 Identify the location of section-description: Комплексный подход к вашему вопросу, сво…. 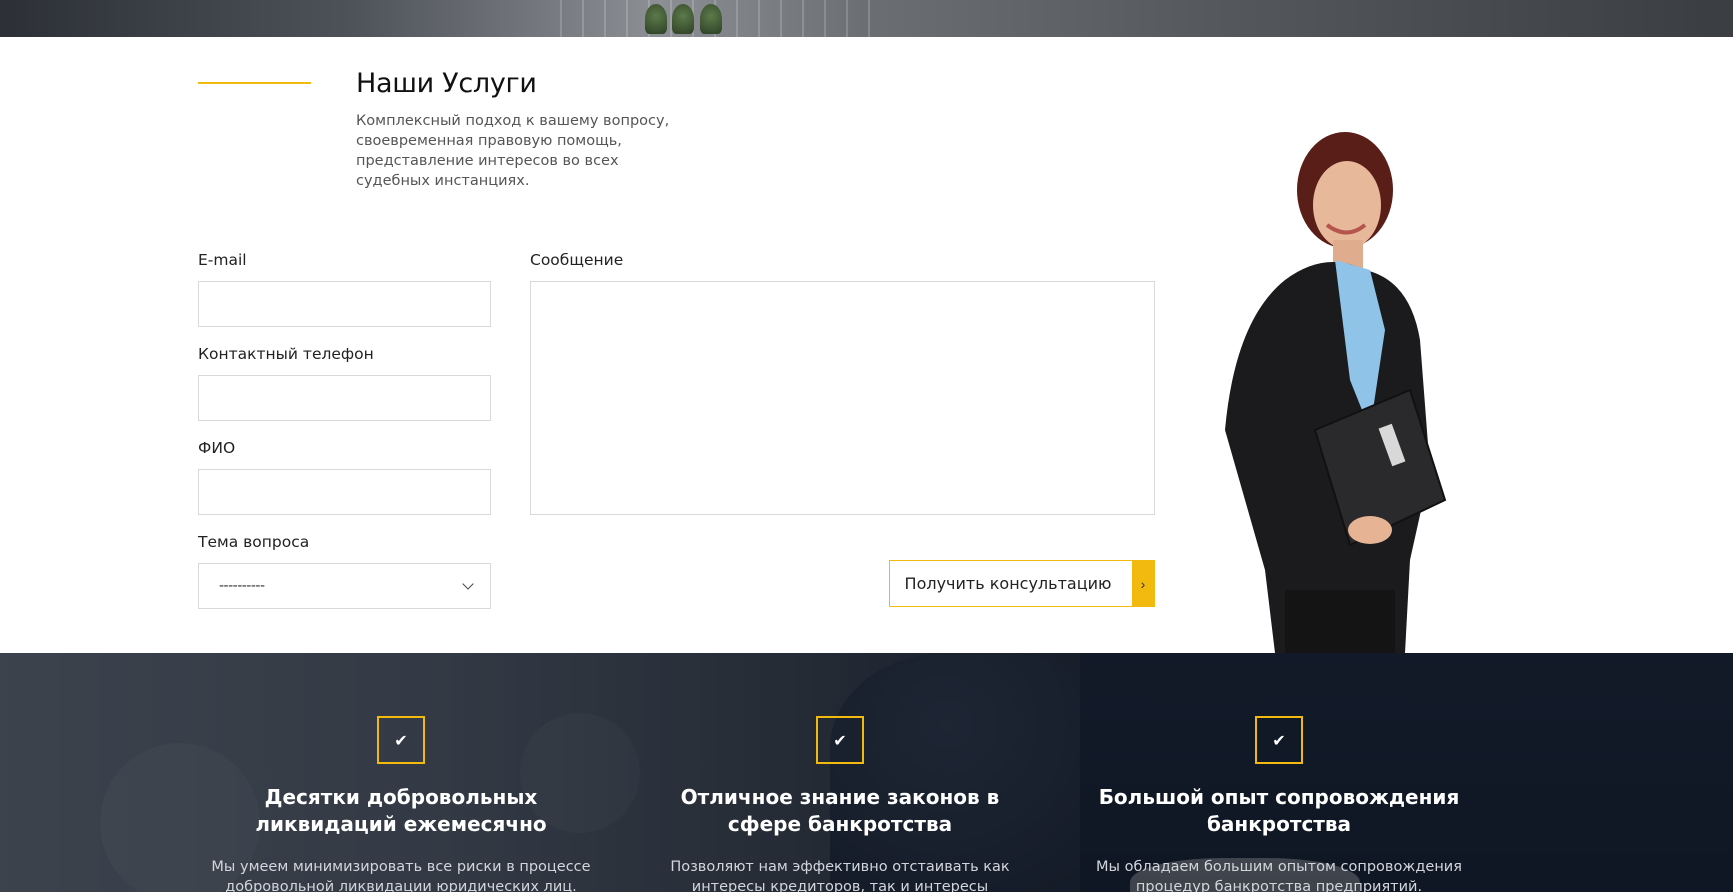
(513, 151).